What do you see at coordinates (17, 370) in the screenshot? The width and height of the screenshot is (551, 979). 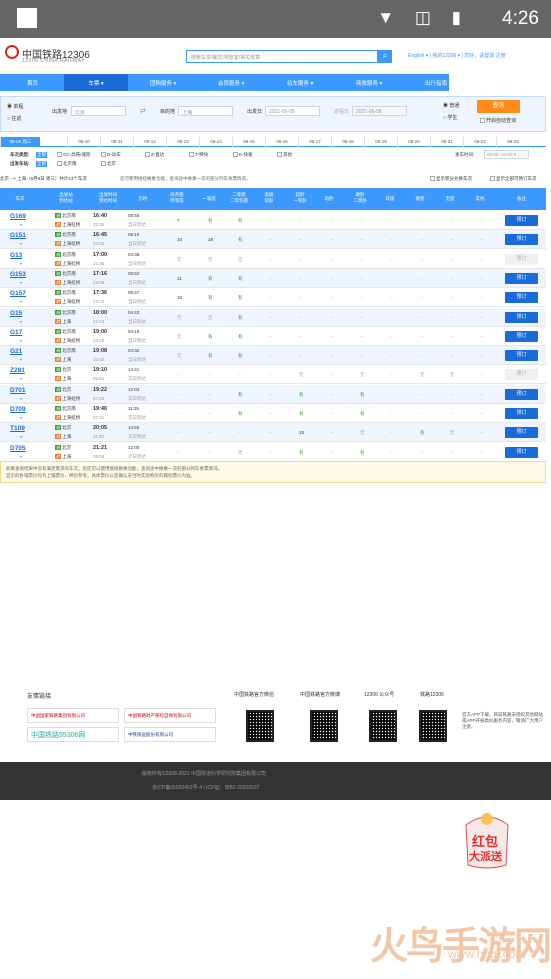 I see `train-number: Z281` at bounding box center [17, 370].